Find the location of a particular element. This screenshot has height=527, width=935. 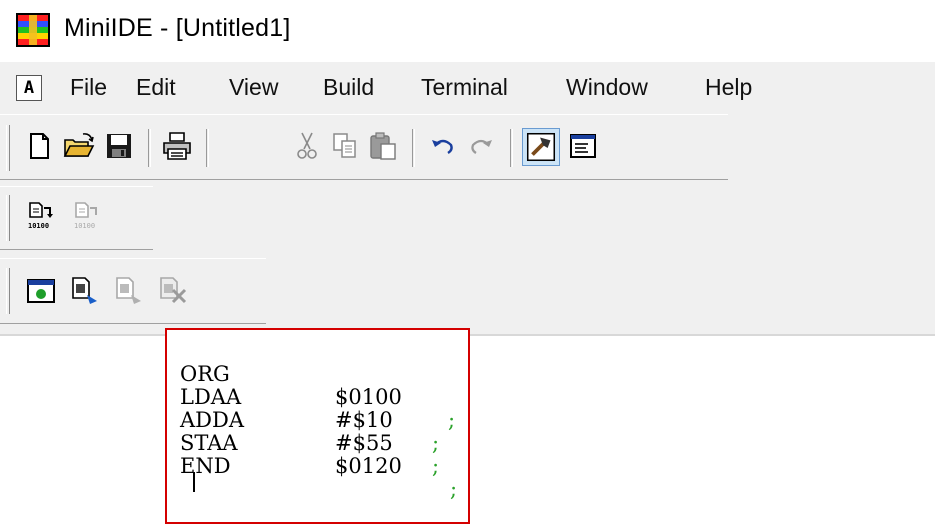

terminal-window-icon is located at coordinates (41, 291).